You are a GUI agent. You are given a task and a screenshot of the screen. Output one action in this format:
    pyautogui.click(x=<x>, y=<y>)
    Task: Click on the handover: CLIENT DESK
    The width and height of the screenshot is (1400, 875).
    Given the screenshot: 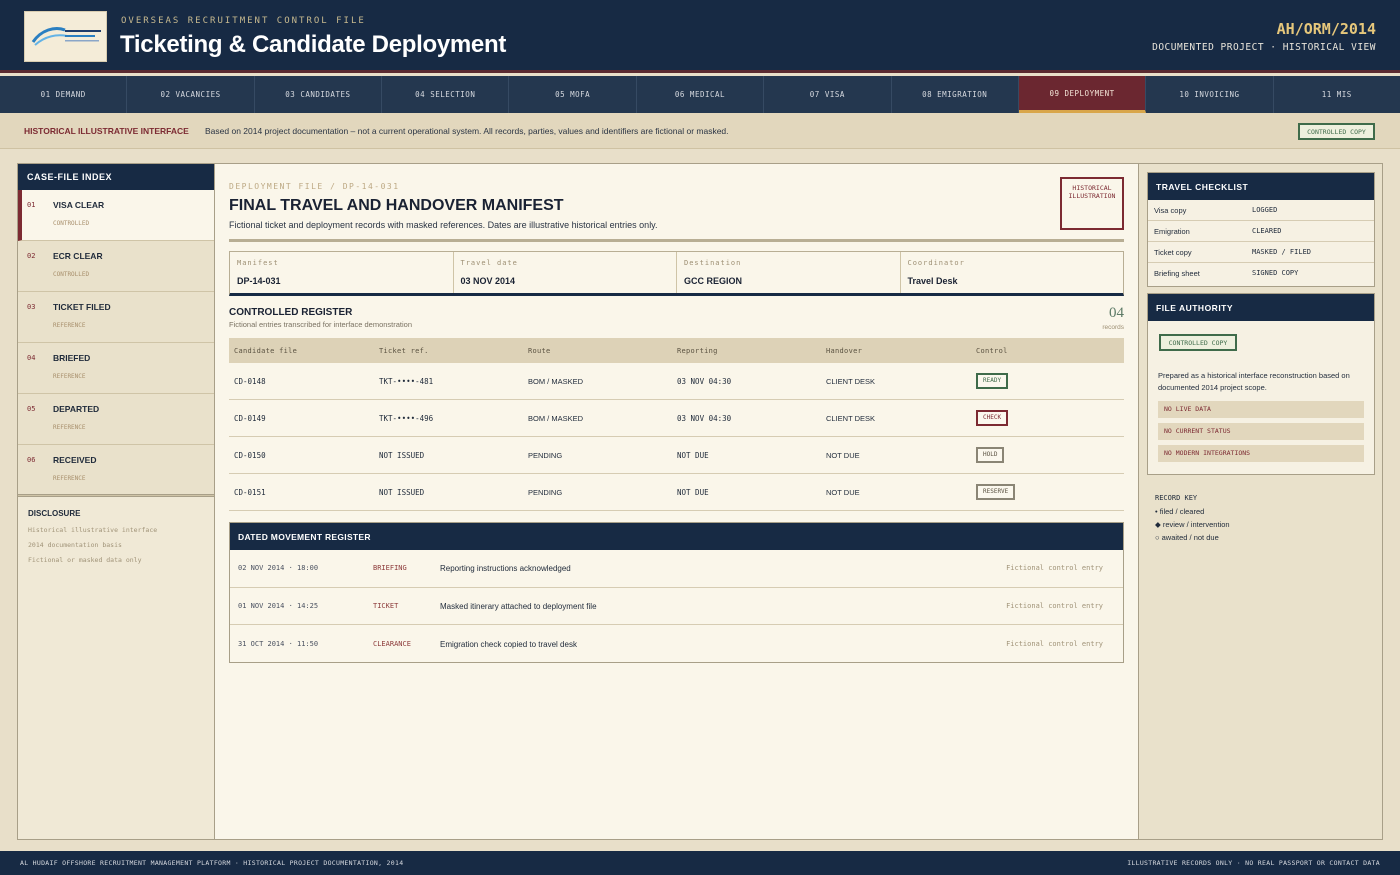 What is the action you would take?
    pyautogui.click(x=851, y=418)
    